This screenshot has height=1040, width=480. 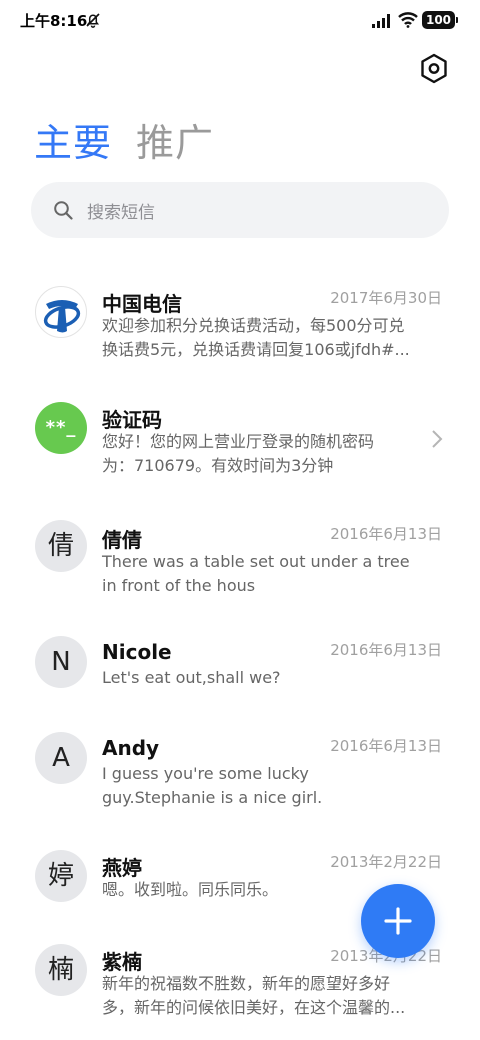 What do you see at coordinates (381, 21) in the screenshot?
I see `signal-icon` at bounding box center [381, 21].